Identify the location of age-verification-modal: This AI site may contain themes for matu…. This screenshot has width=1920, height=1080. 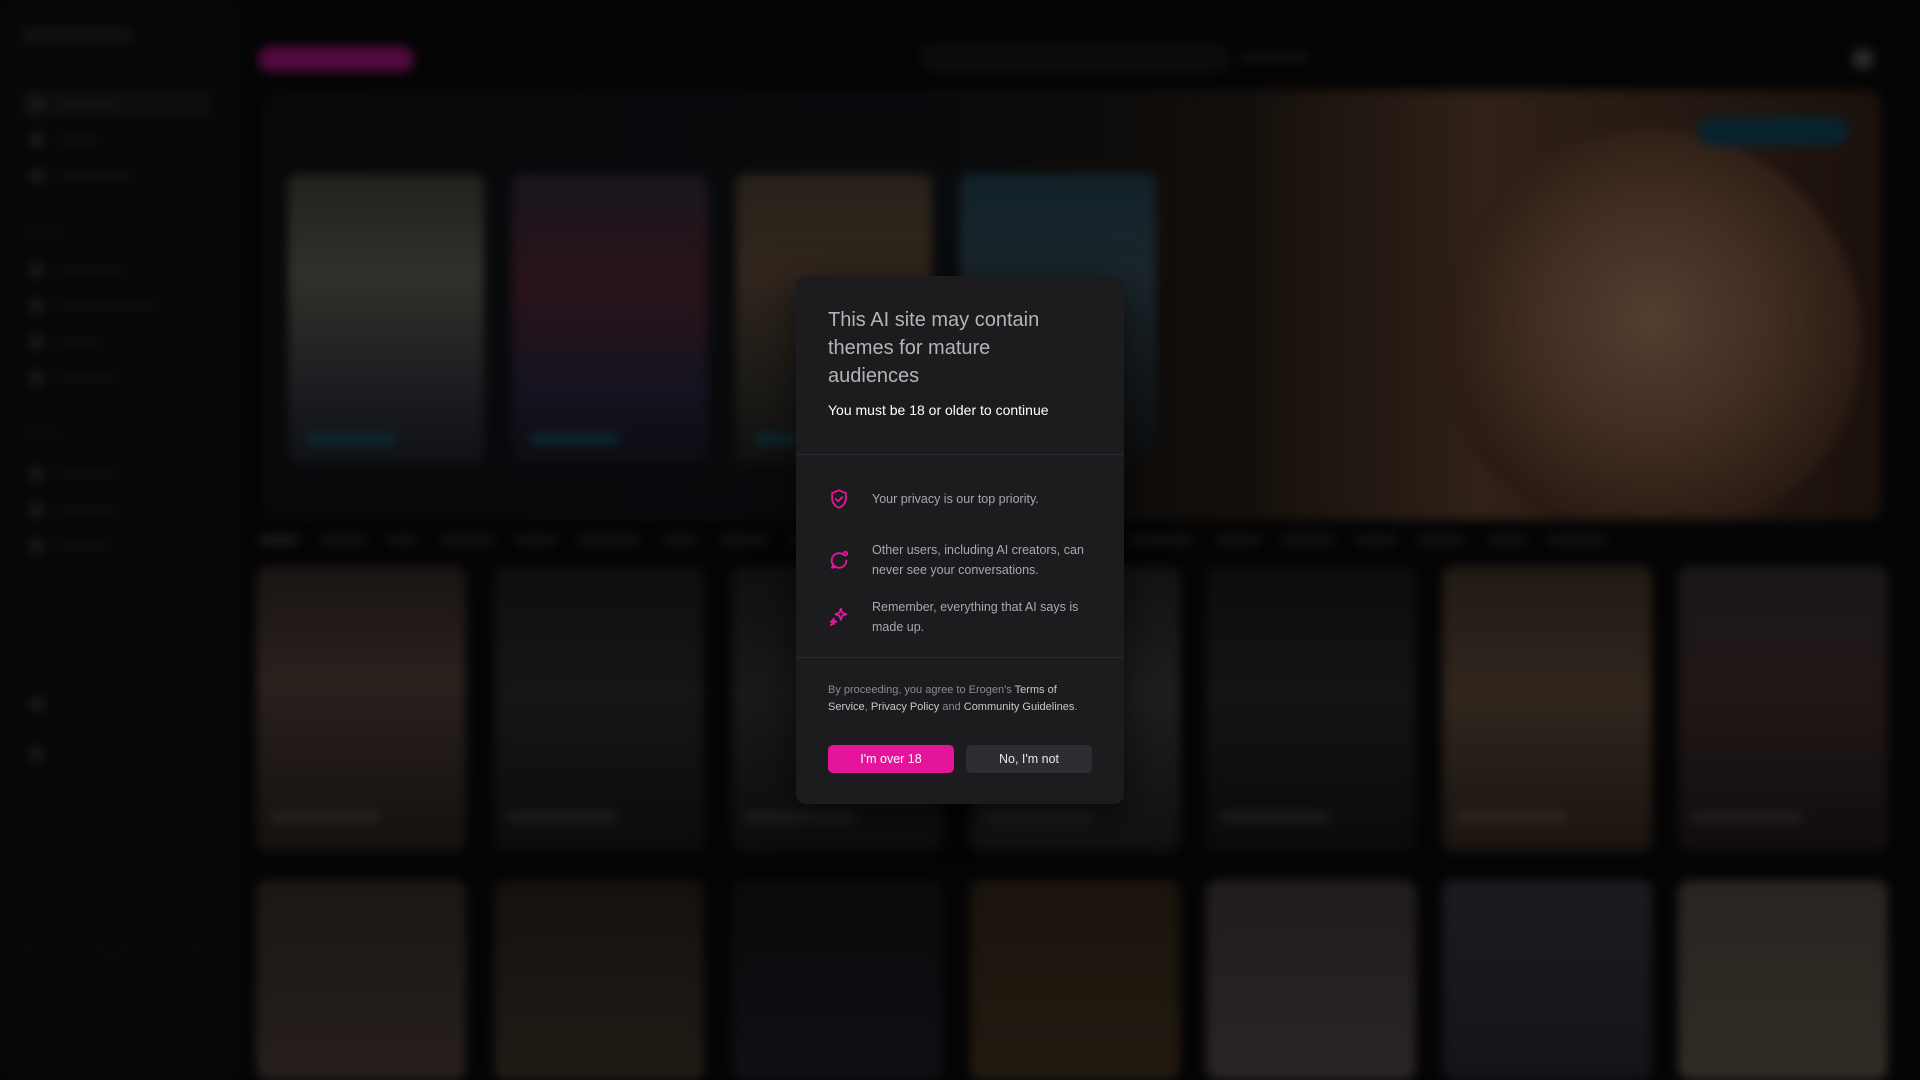
(960, 540).